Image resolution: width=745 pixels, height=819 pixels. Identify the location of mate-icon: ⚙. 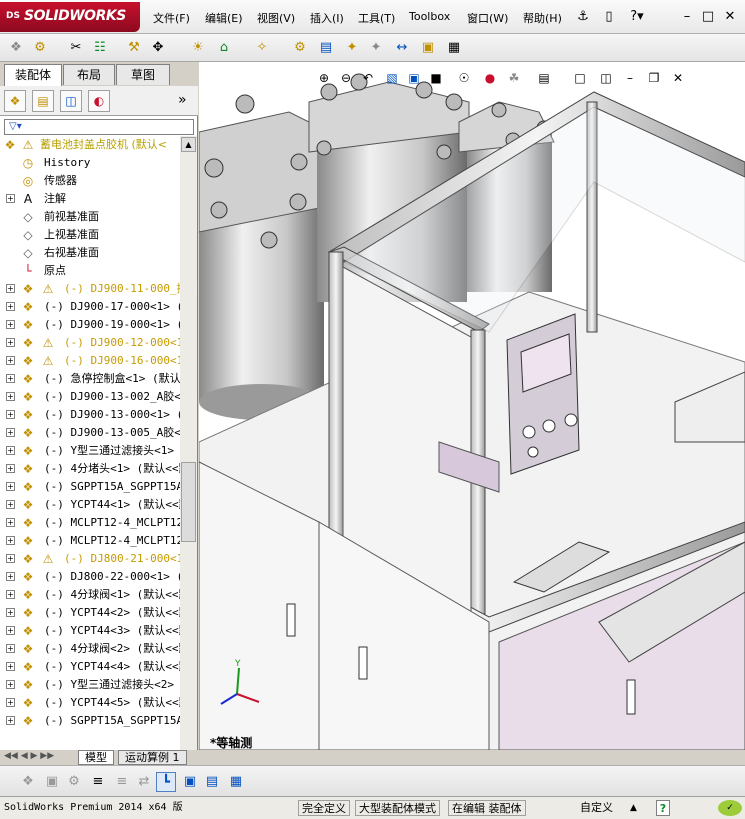
(40, 48).